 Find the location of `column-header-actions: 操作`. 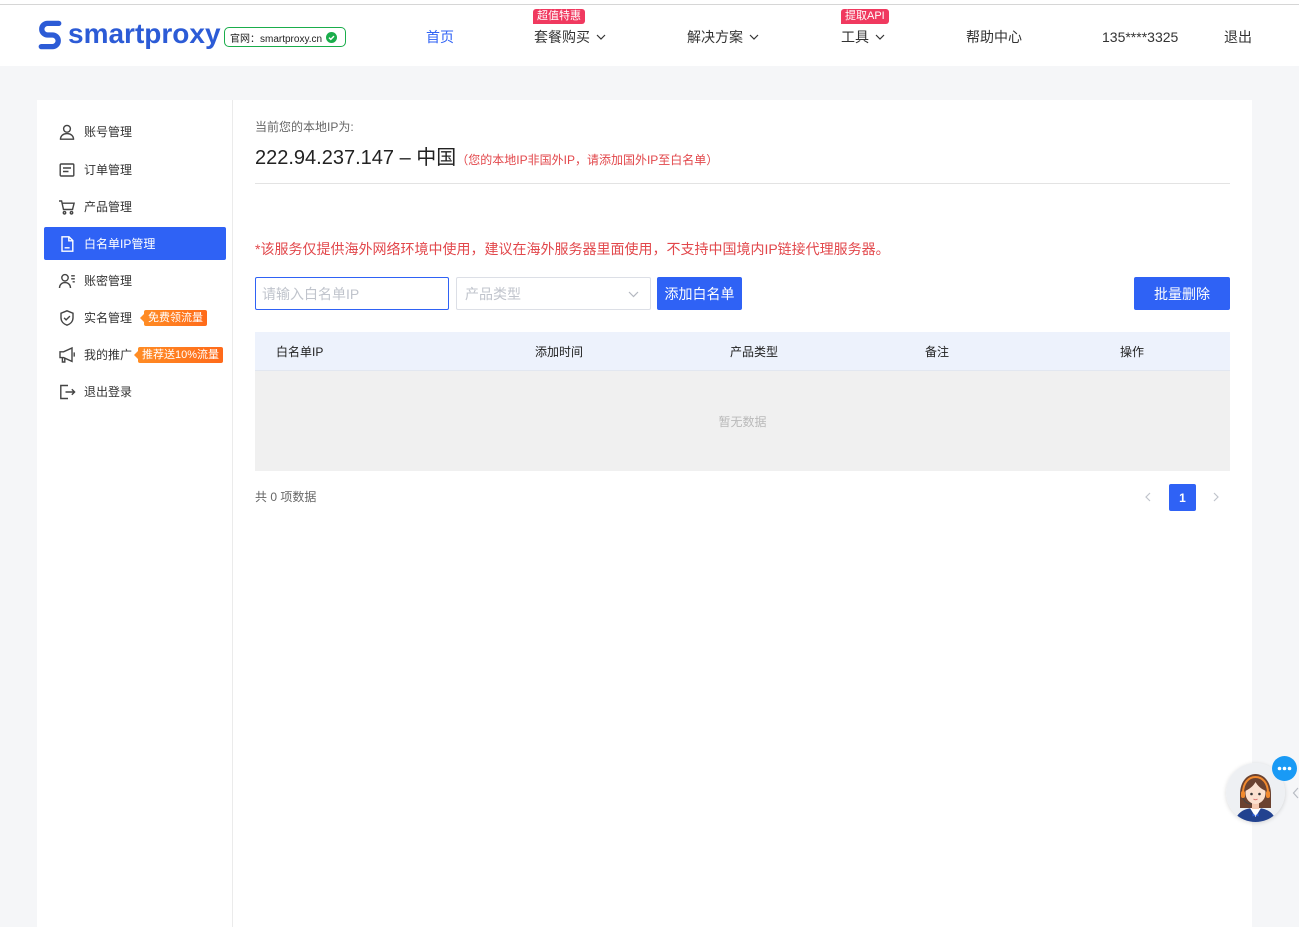

column-header-actions: 操作 is located at coordinates (1132, 351).